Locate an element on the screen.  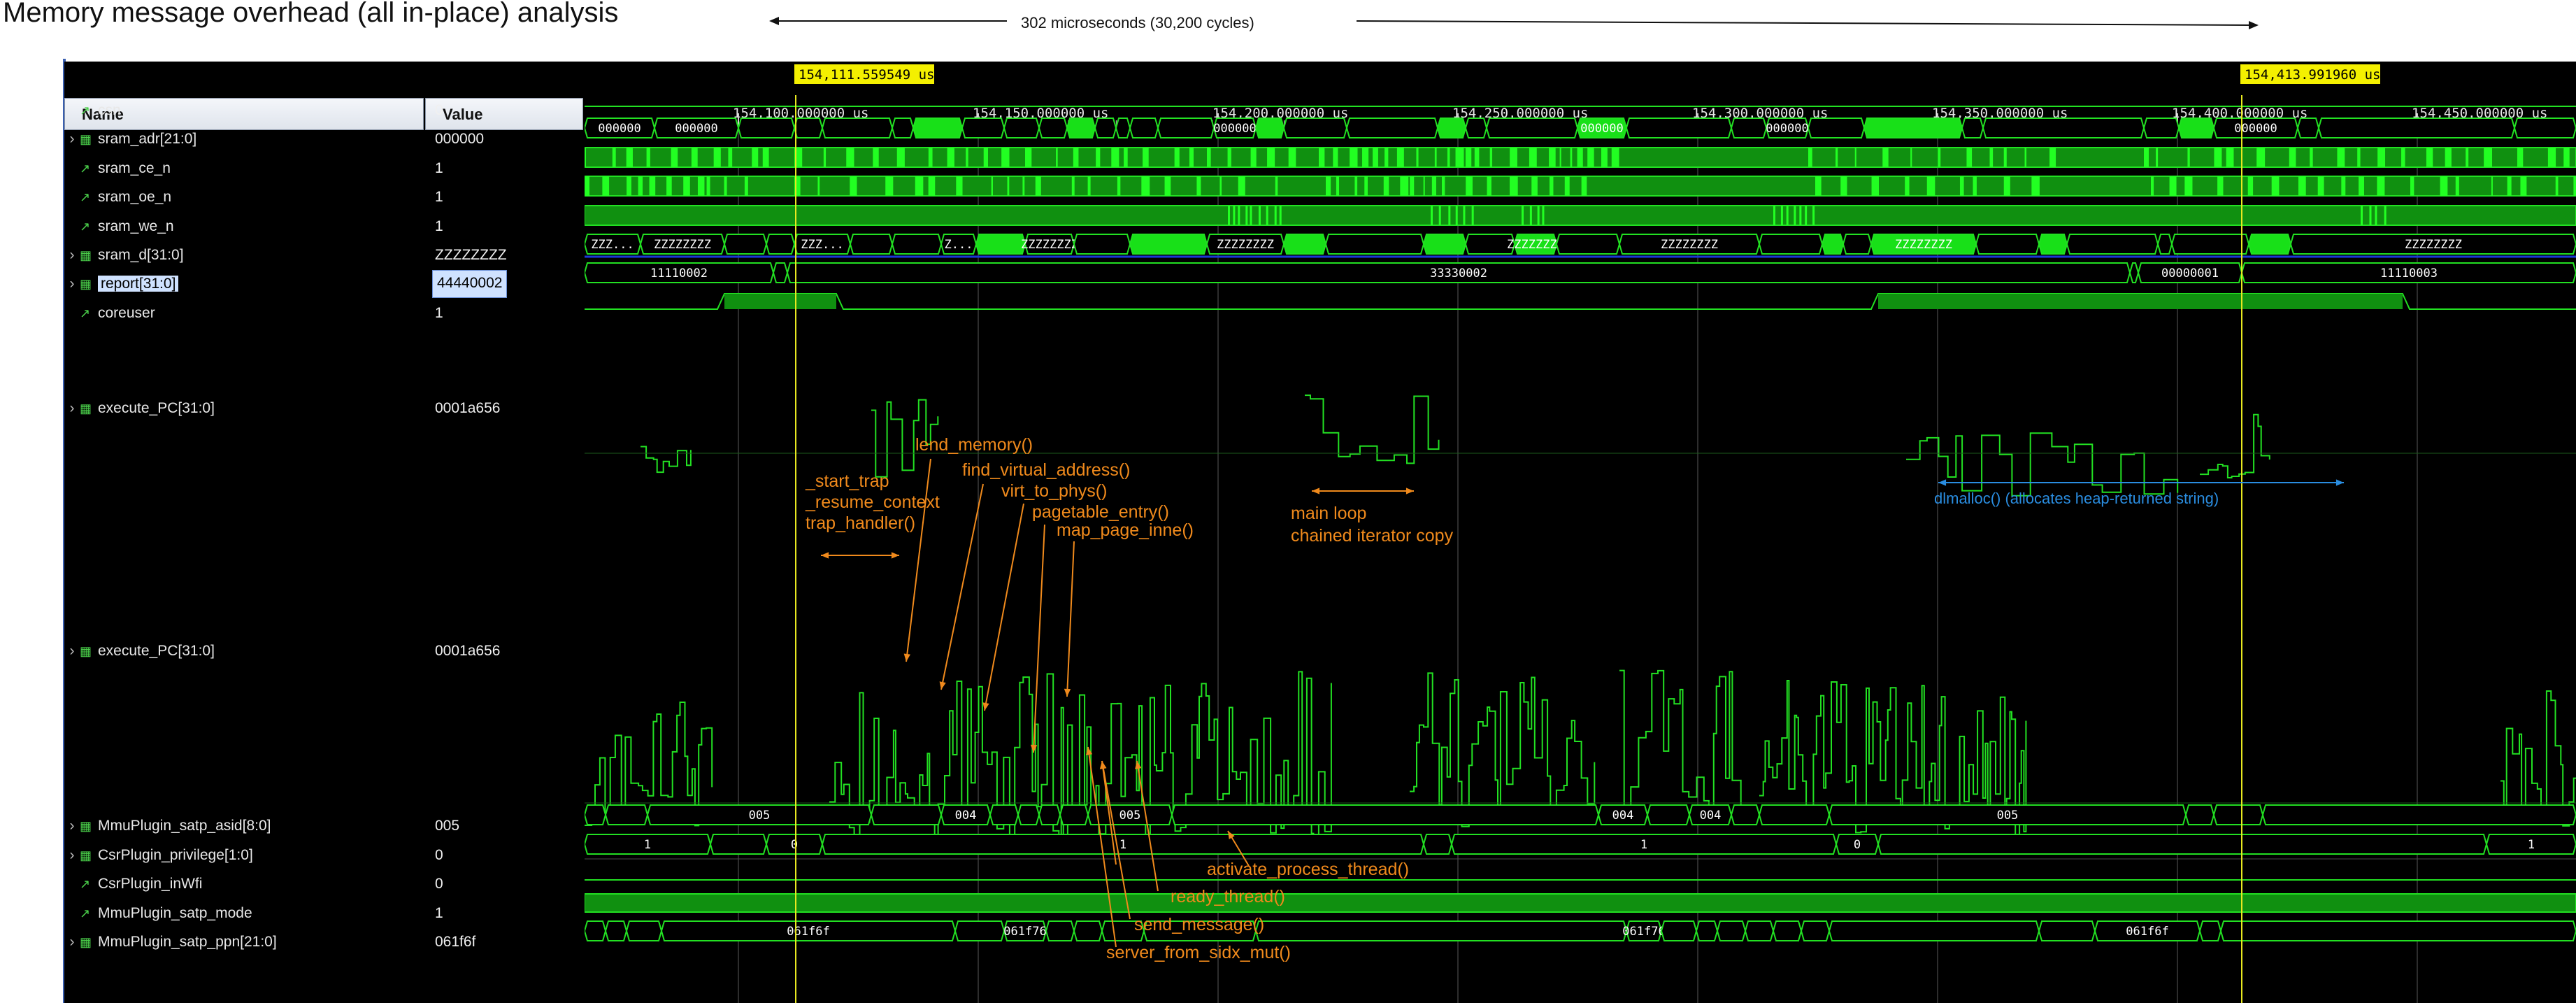
asid-bus-value: 004 is located at coordinates (966, 816).